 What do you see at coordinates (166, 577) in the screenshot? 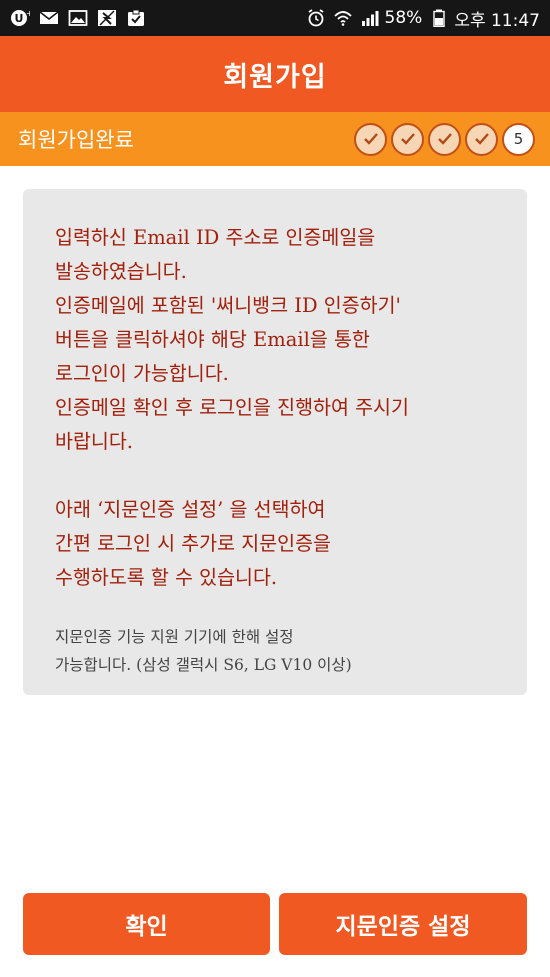
I see `message-line: 수행하도록 할 수 있습니다.` at bounding box center [166, 577].